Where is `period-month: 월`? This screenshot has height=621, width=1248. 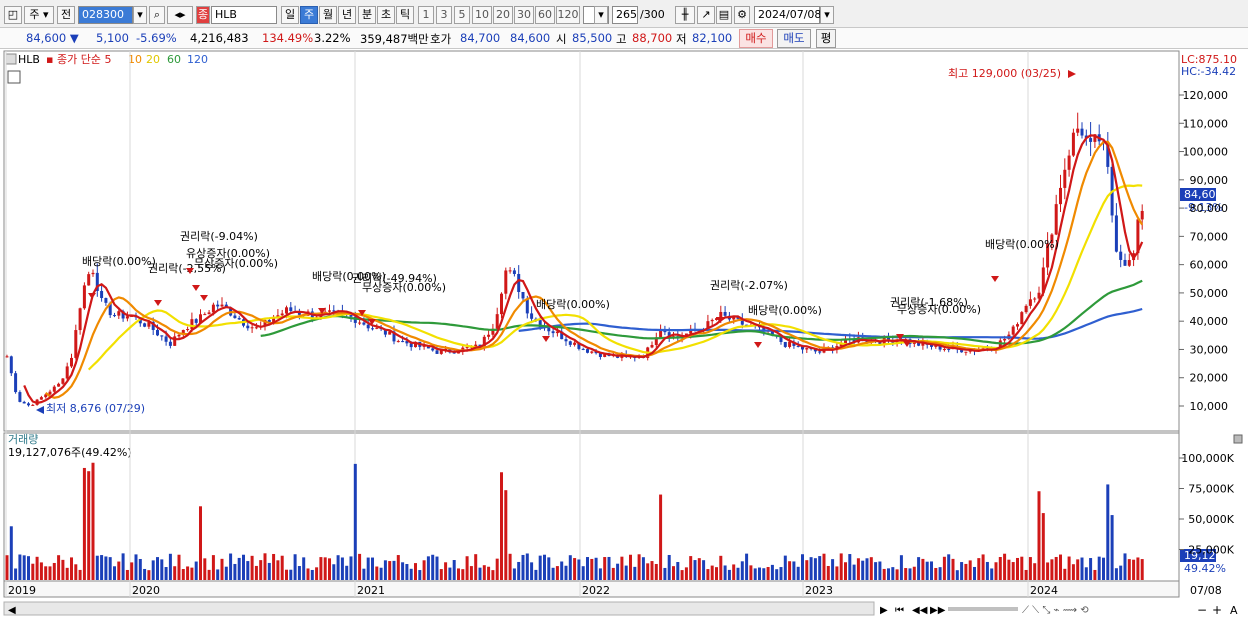
period-month: 월 is located at coordinates (328, 15).